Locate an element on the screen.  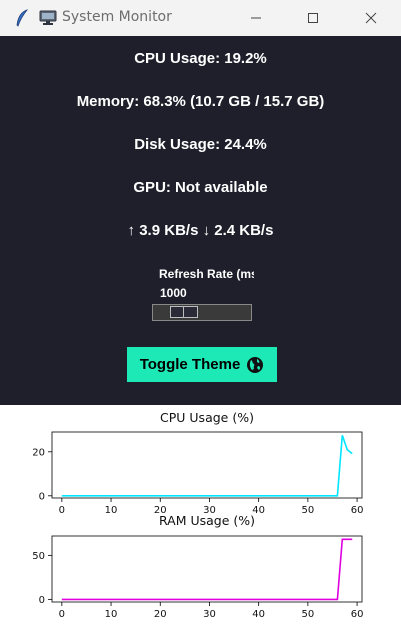
cpu-y-tick-label: 20 is located at coordinates (38, 452).